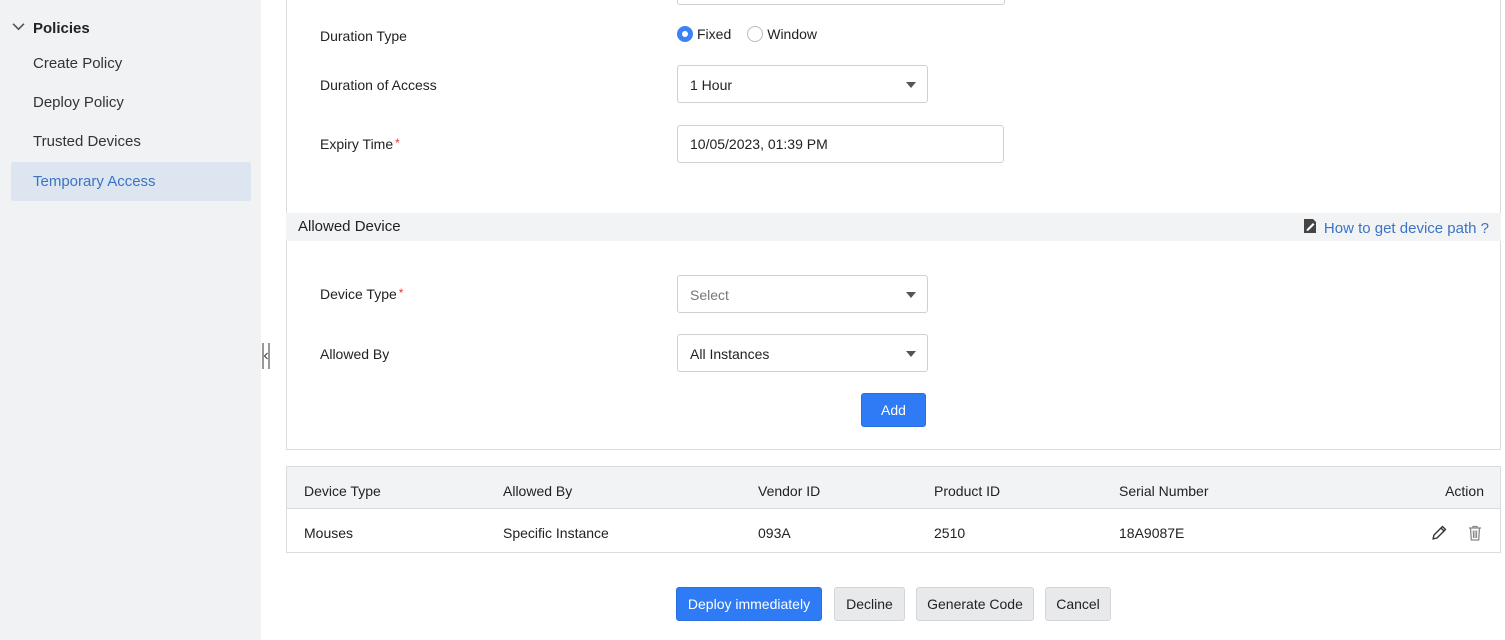 This screenshot has width=1505, height=640. Describe the element at coordinates (378, 85) in the screenshot. I see `duration-of-access-label: Duration of Access` at that location.